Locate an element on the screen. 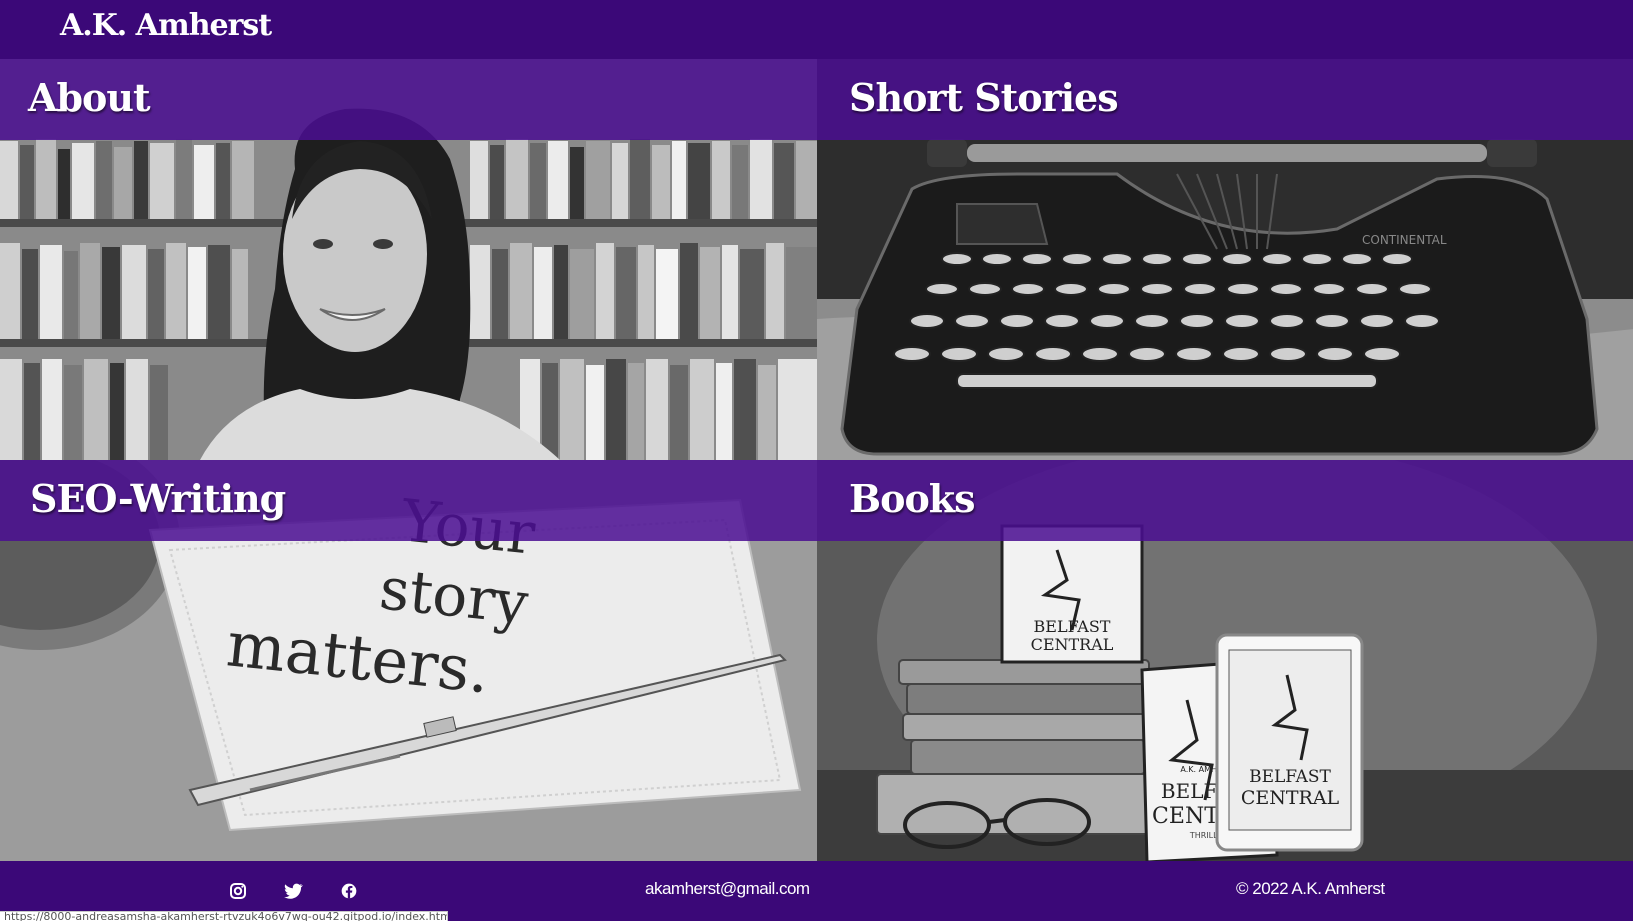 This screenshot has height=921, width=1633. typewriter-brand-label: CONTINENTAL is located at coordinates (1404, 240).